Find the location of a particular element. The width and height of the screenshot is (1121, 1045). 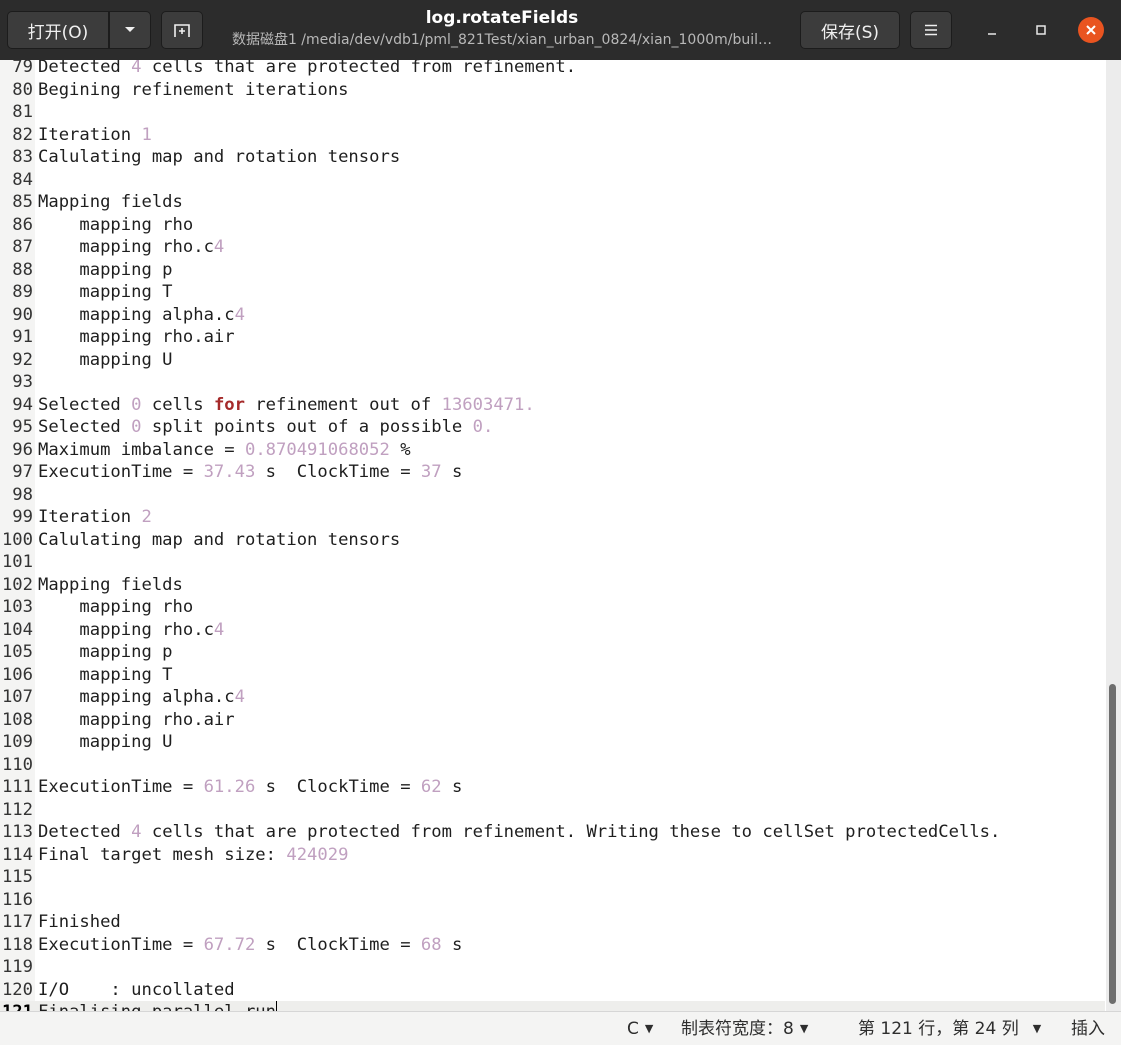

line-text: Iteration 1 is located at coordinates (95, 135).